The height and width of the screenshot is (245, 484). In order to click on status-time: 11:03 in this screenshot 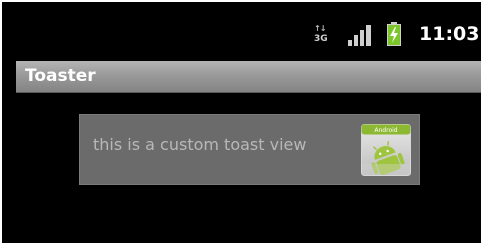, I will do `click(449, 34)`.